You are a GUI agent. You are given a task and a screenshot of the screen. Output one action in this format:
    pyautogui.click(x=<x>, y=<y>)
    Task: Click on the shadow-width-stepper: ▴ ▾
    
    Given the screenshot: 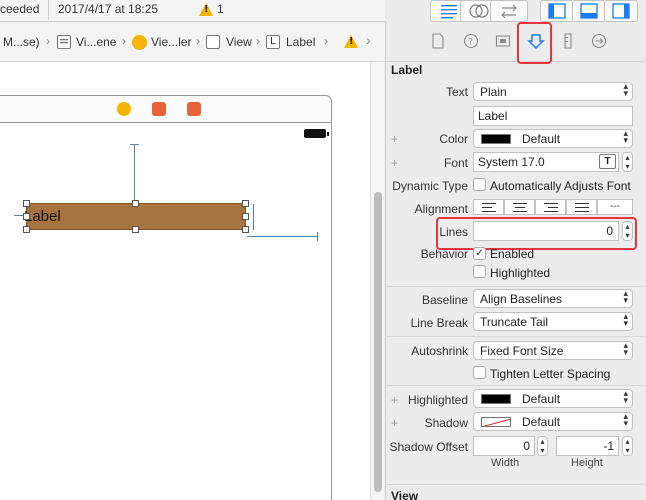 What is the action you would take?
    pyautogui.click(x=542, y=446)
    